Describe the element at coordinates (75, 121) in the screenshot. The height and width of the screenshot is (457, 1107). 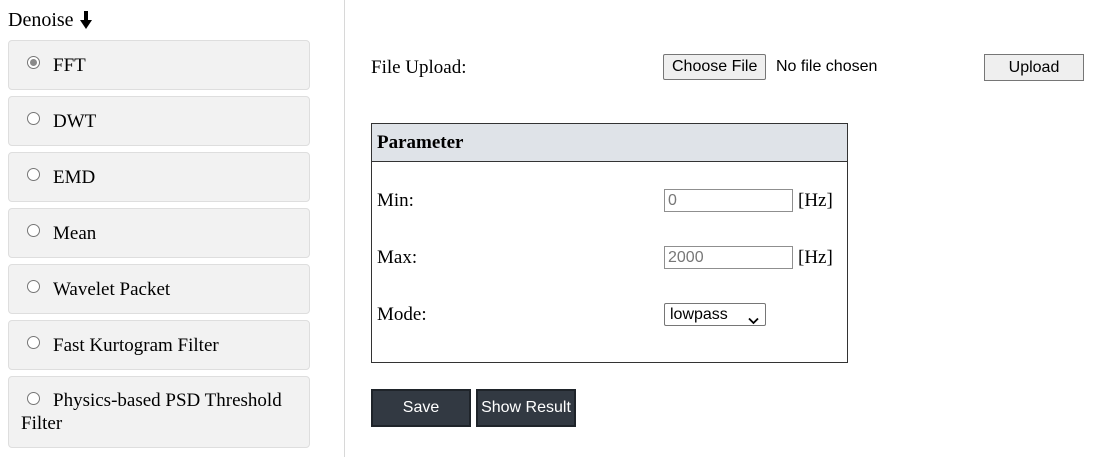
I see `method-label: DWT` at that location.